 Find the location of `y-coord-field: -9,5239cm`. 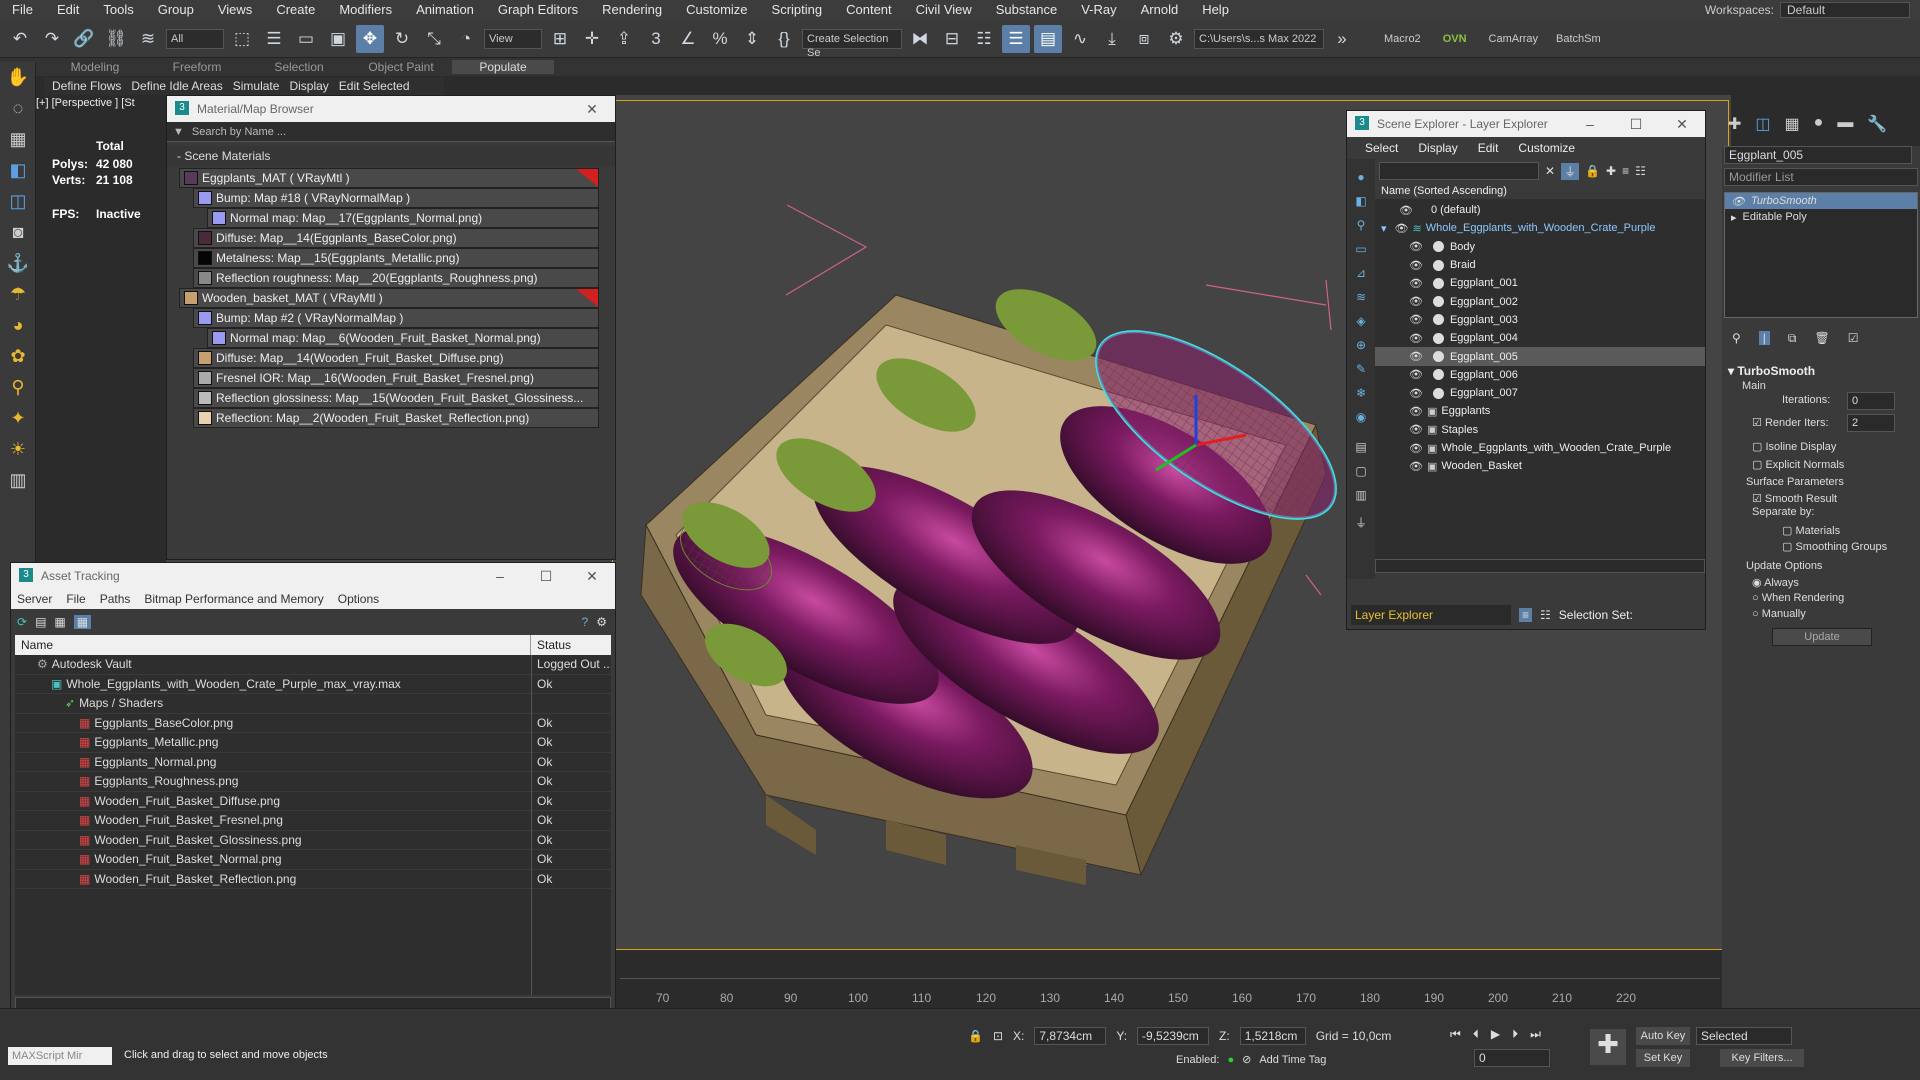

y-coord-field: -9,5239cm is located at coordinates (1173, 1036).